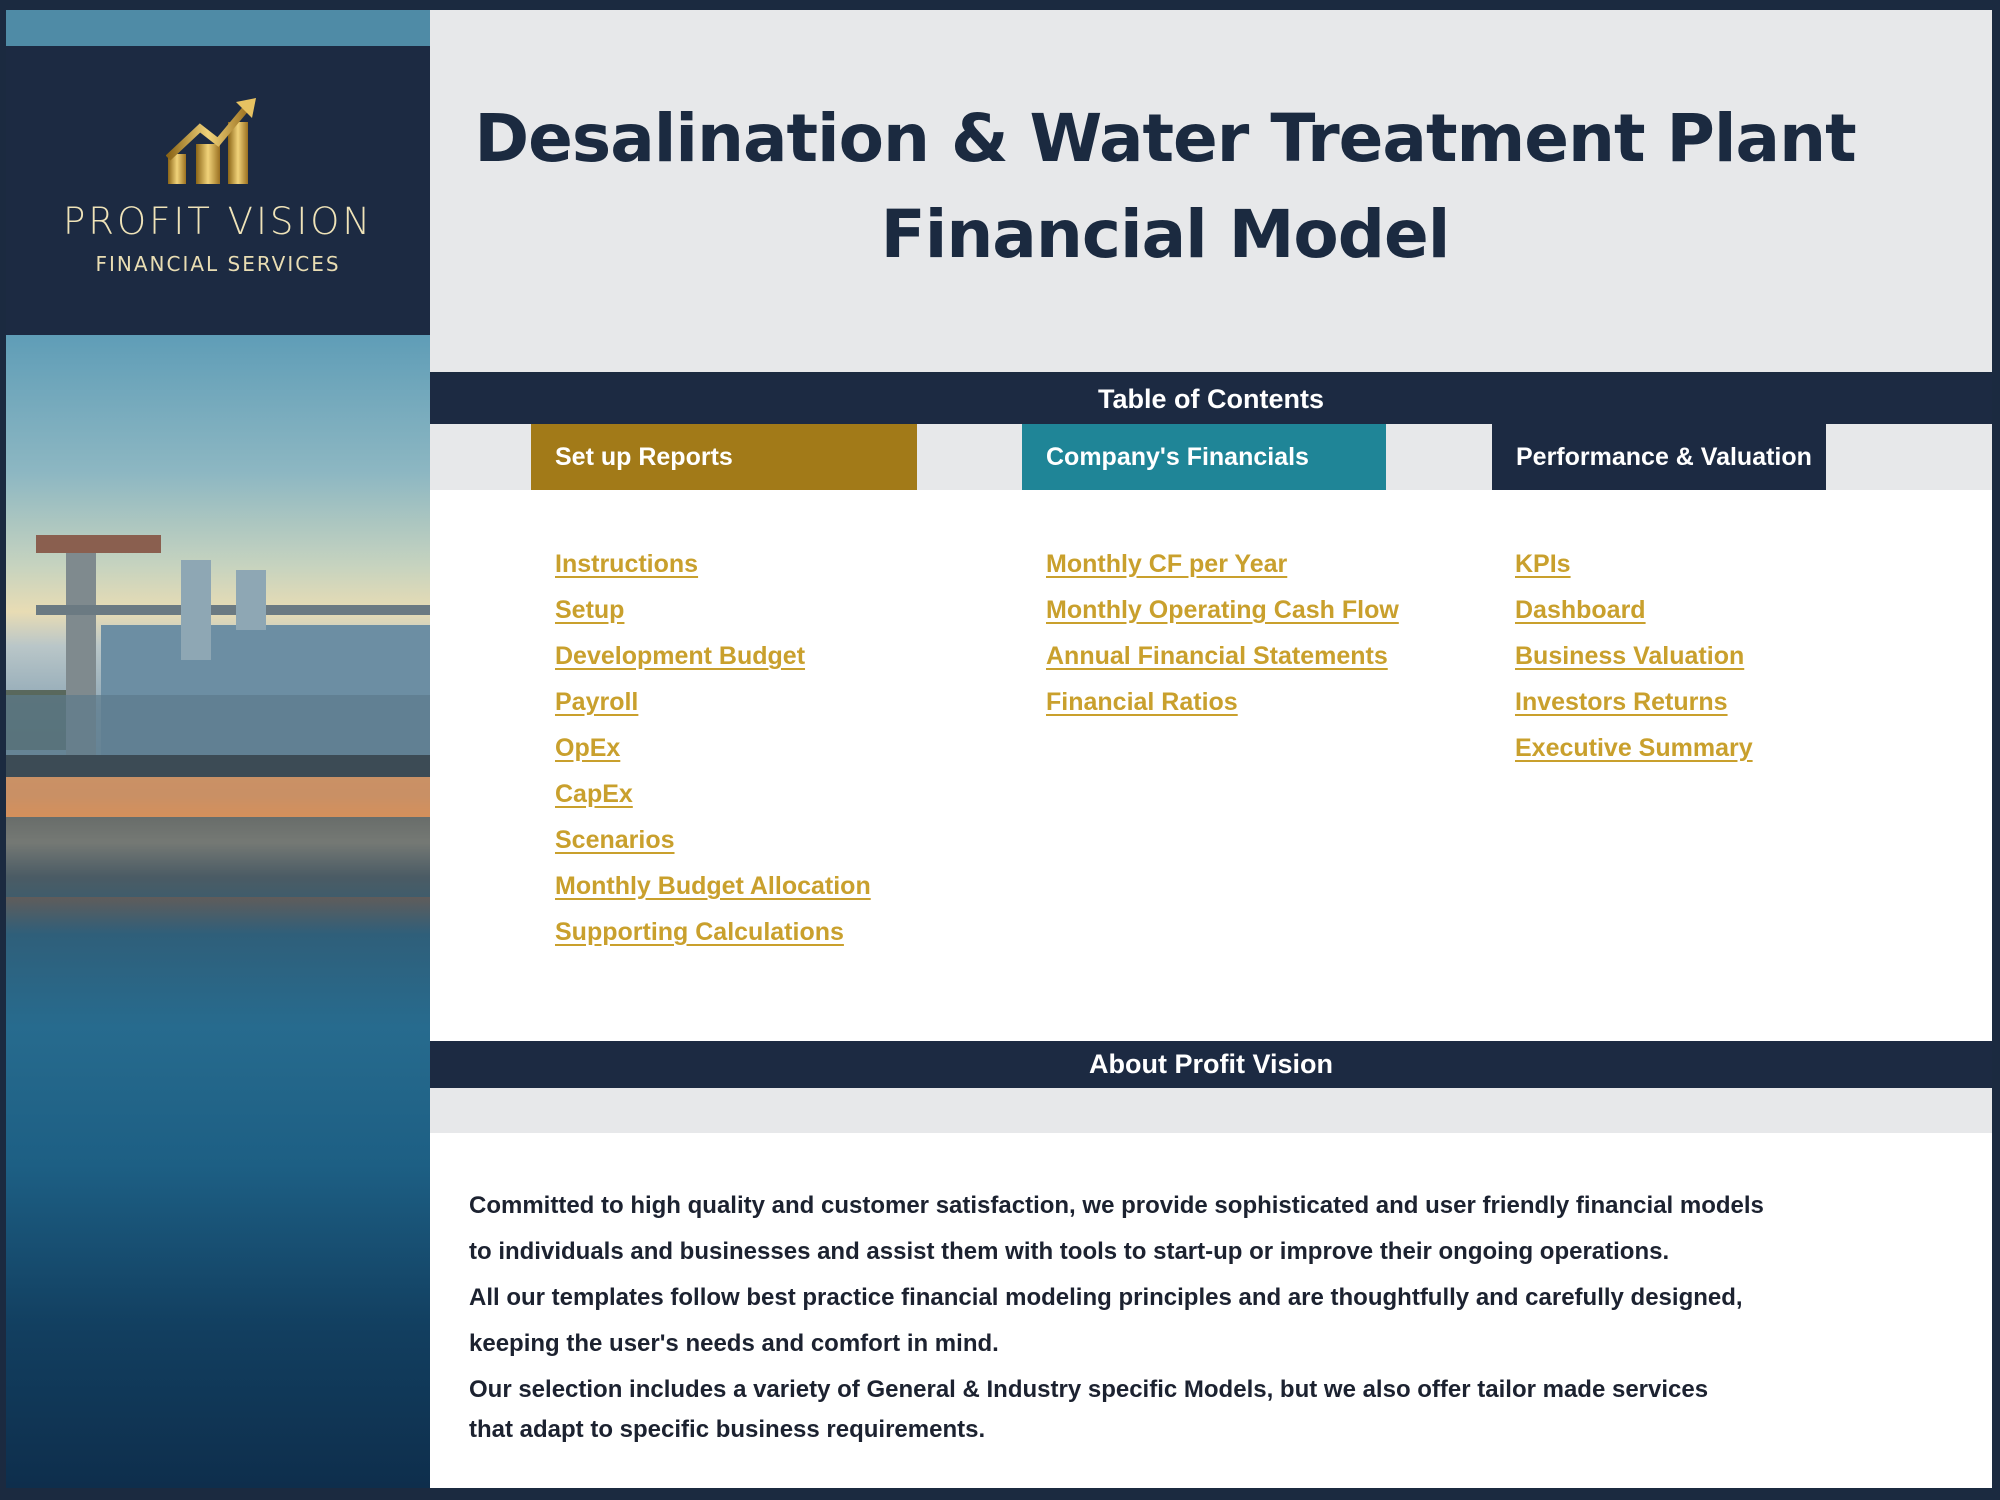 The height and width of the screenshot is (1500, 2000). What do you see at coordinates (1634, 751) in the screenshot?
I see `link-executive-summary: Executive Summary` at bounding box center [1634, 751].